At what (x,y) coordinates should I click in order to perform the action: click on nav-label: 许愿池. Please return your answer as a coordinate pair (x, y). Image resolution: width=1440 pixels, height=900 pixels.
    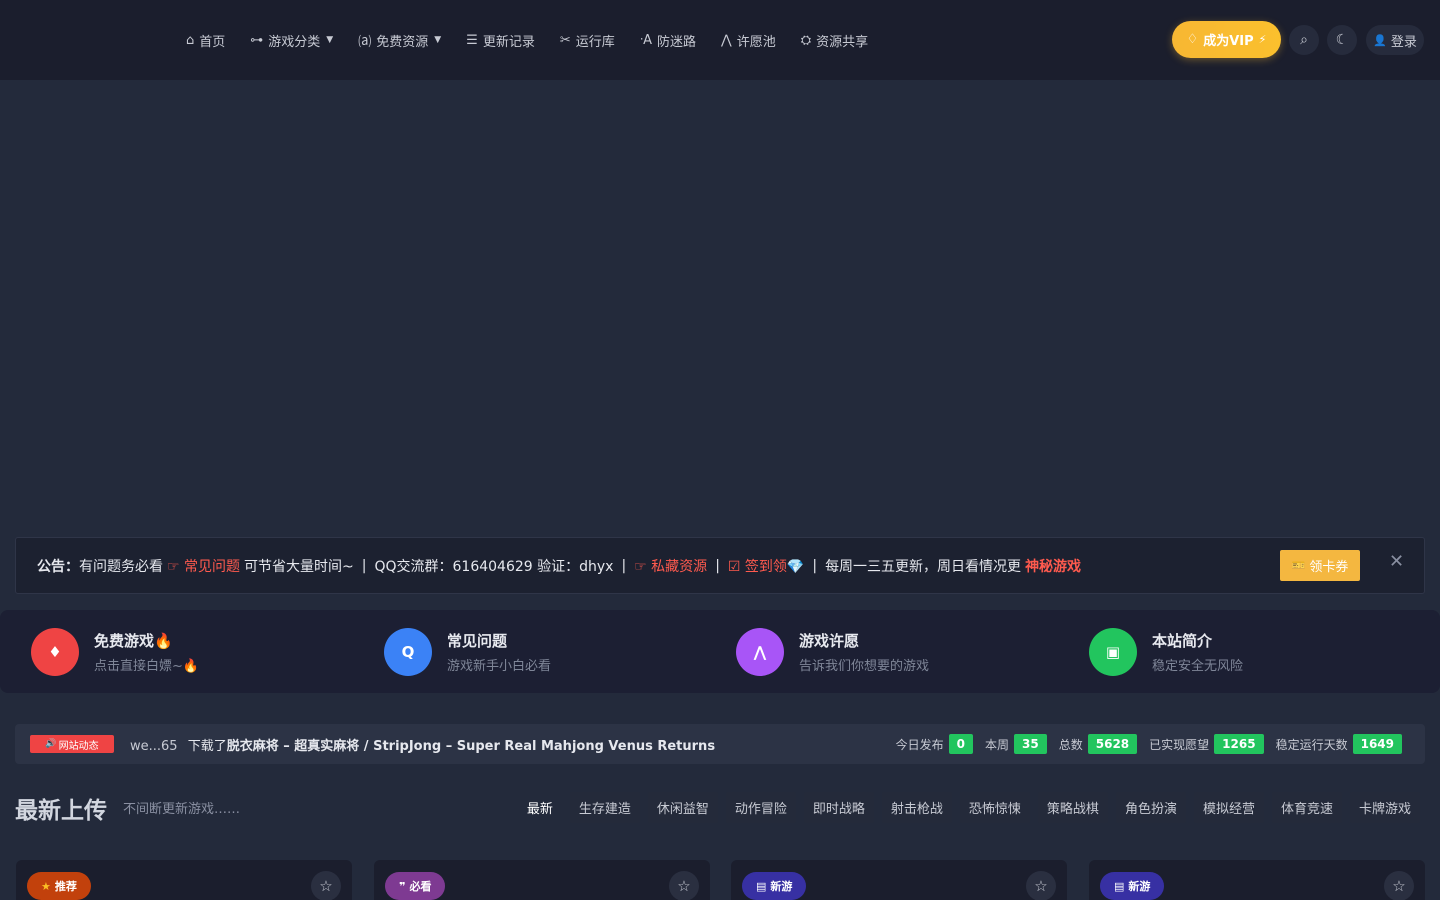
    Looking at the image, I should click on (756, 42).